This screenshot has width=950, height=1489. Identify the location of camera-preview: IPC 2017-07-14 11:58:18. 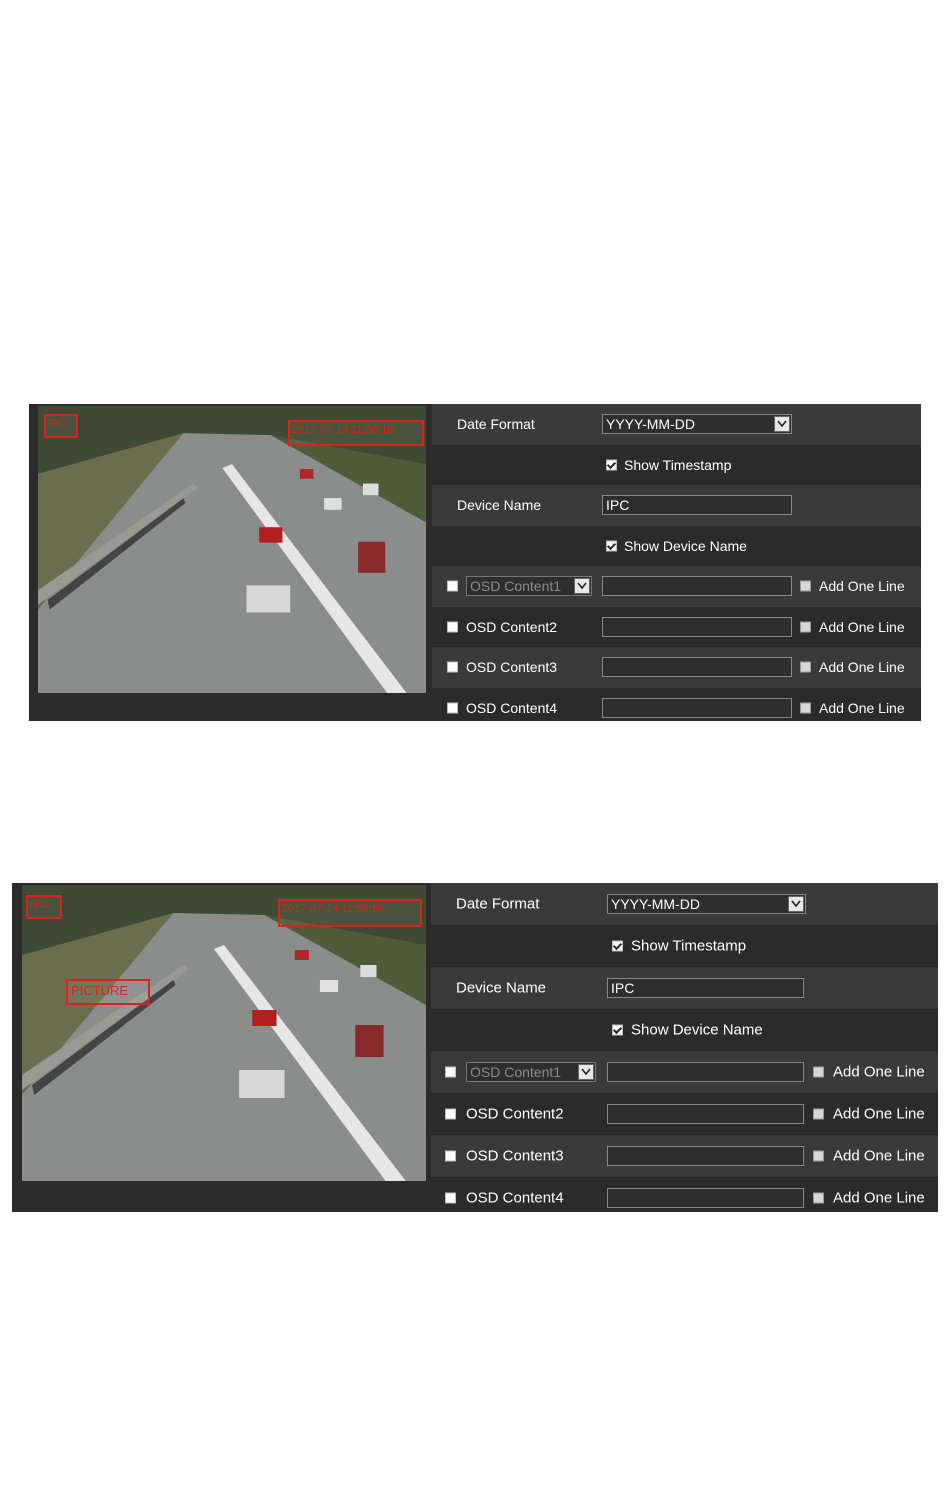
(232, 549).